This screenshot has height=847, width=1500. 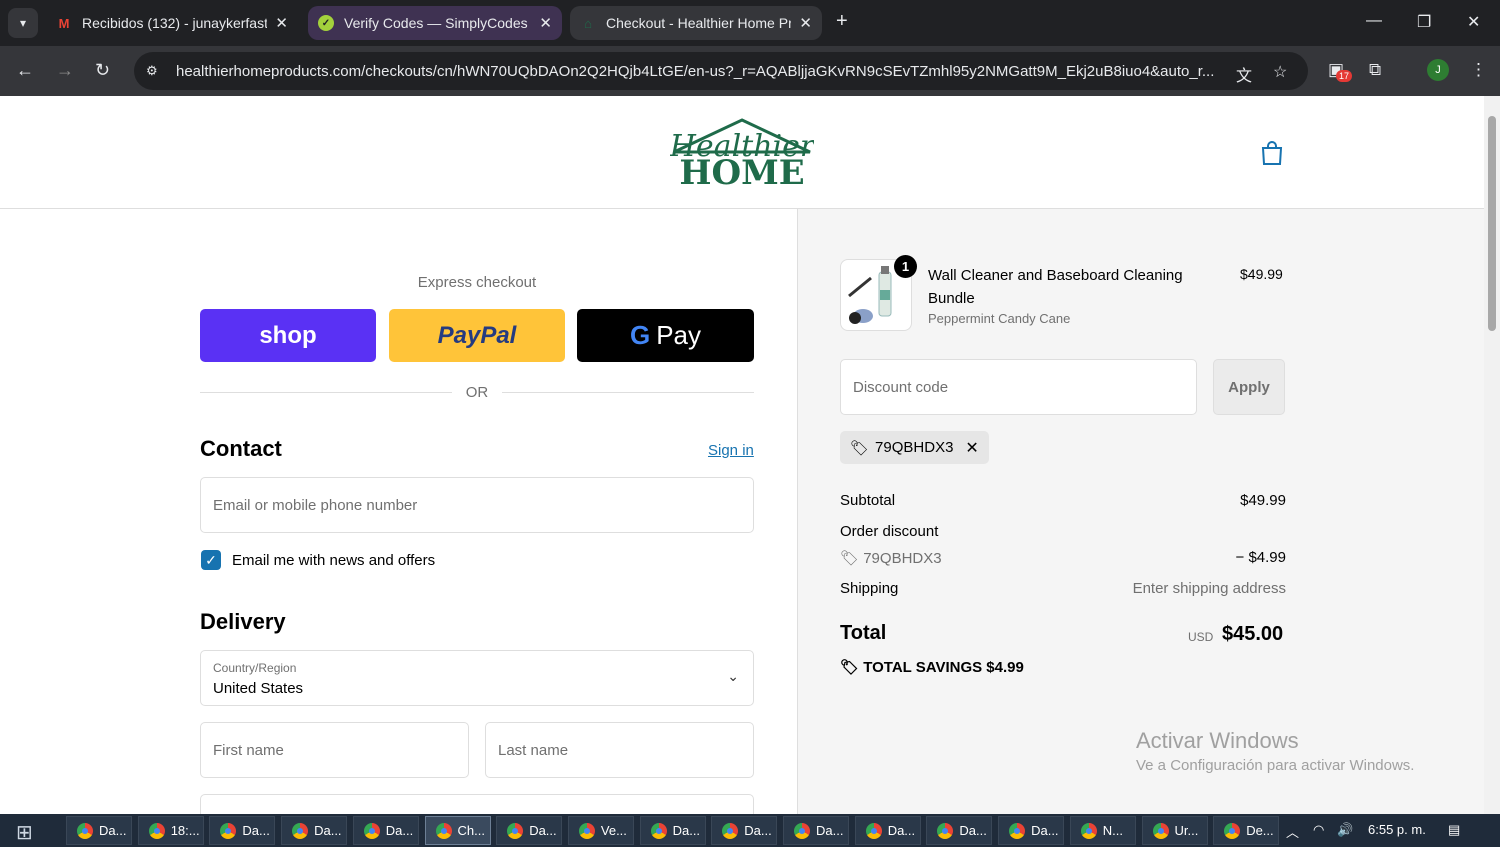 I want to click on tray-chevron-icon: ︿, so click(x=1292, y=831).